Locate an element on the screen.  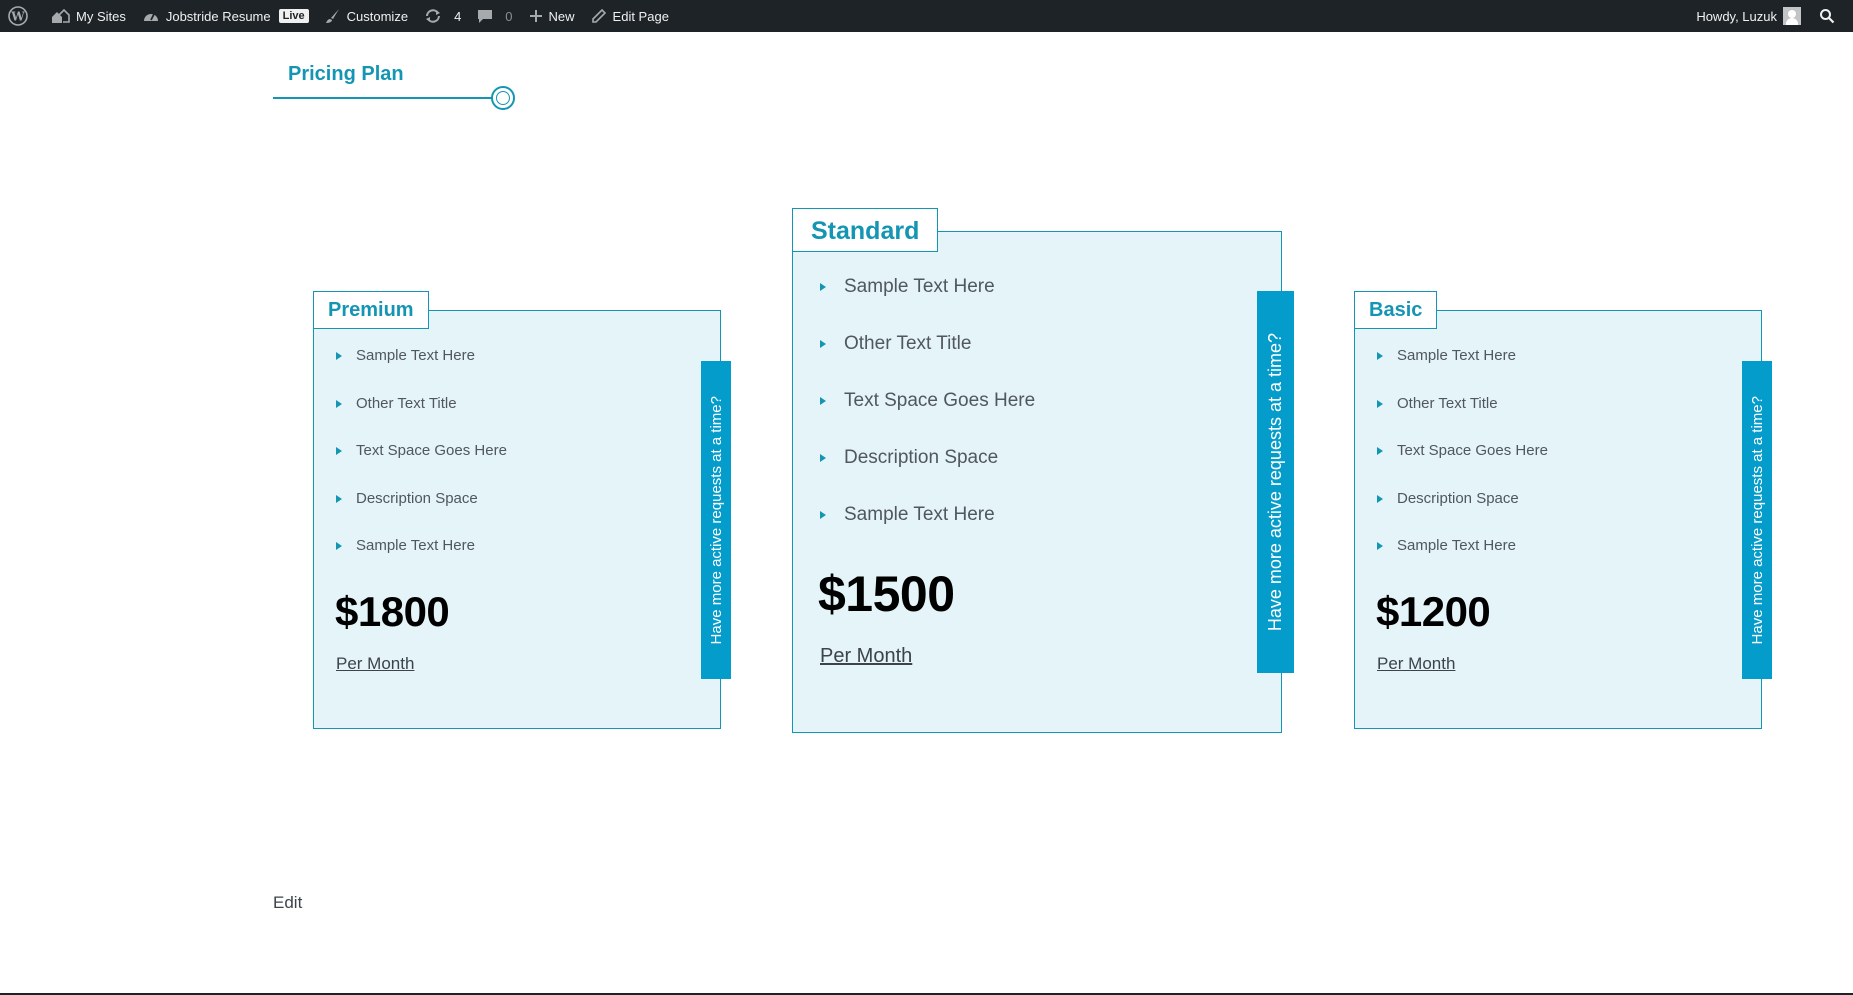
comment-bubble-icon is located at coordinates (485, 16).